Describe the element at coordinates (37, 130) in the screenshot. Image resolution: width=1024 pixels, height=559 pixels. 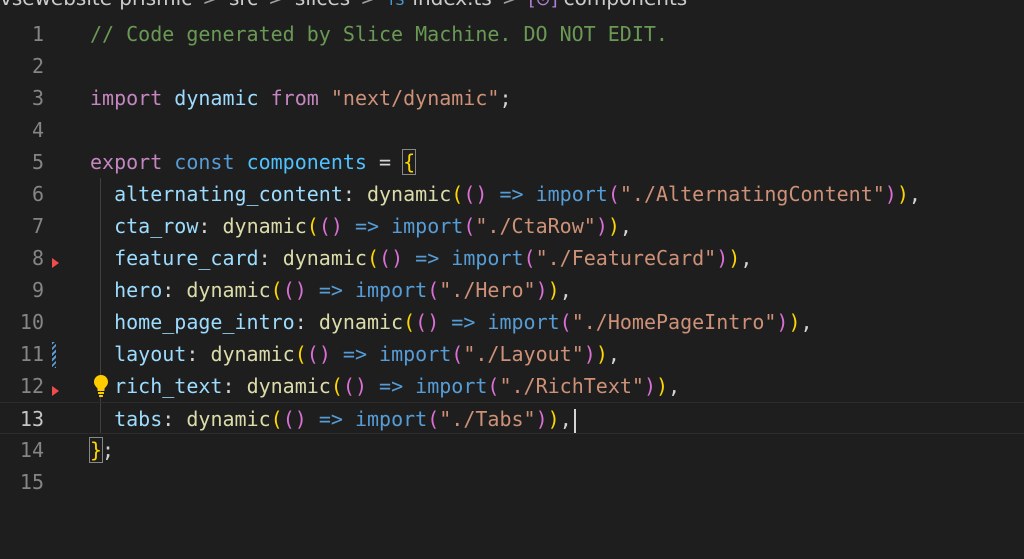
I see `line-number: 4` at that location.